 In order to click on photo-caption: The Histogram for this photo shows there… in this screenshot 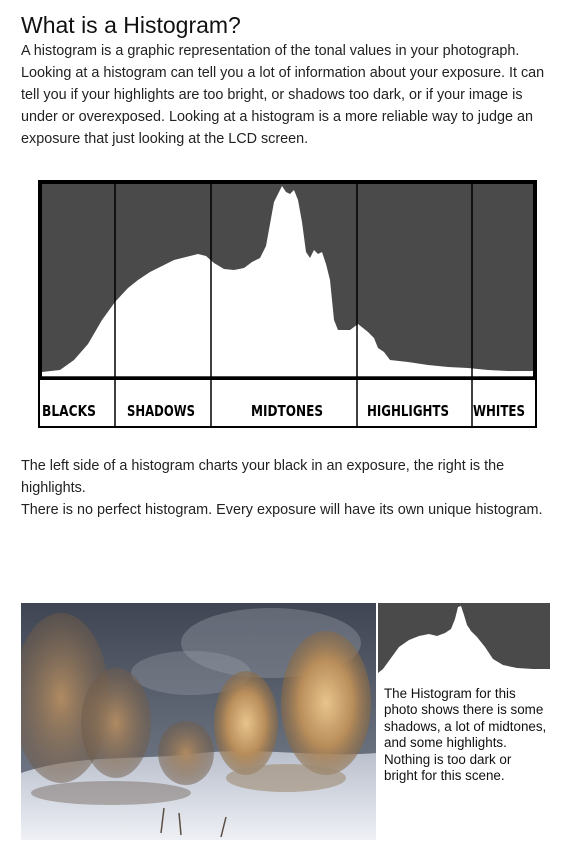, I will do `click(465, 735)`.